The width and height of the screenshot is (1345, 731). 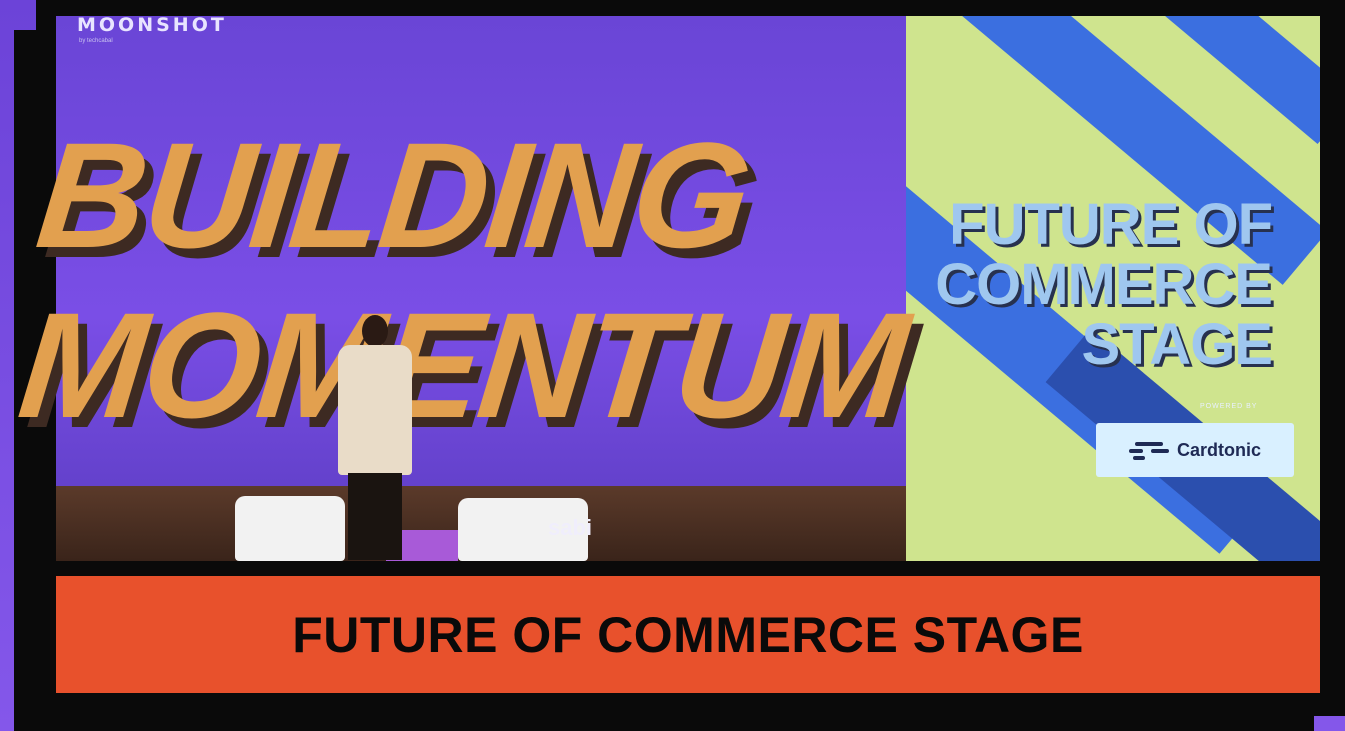 I want to click on side-title-line-1: FUTURE OF, so click(x=1111, y=224).